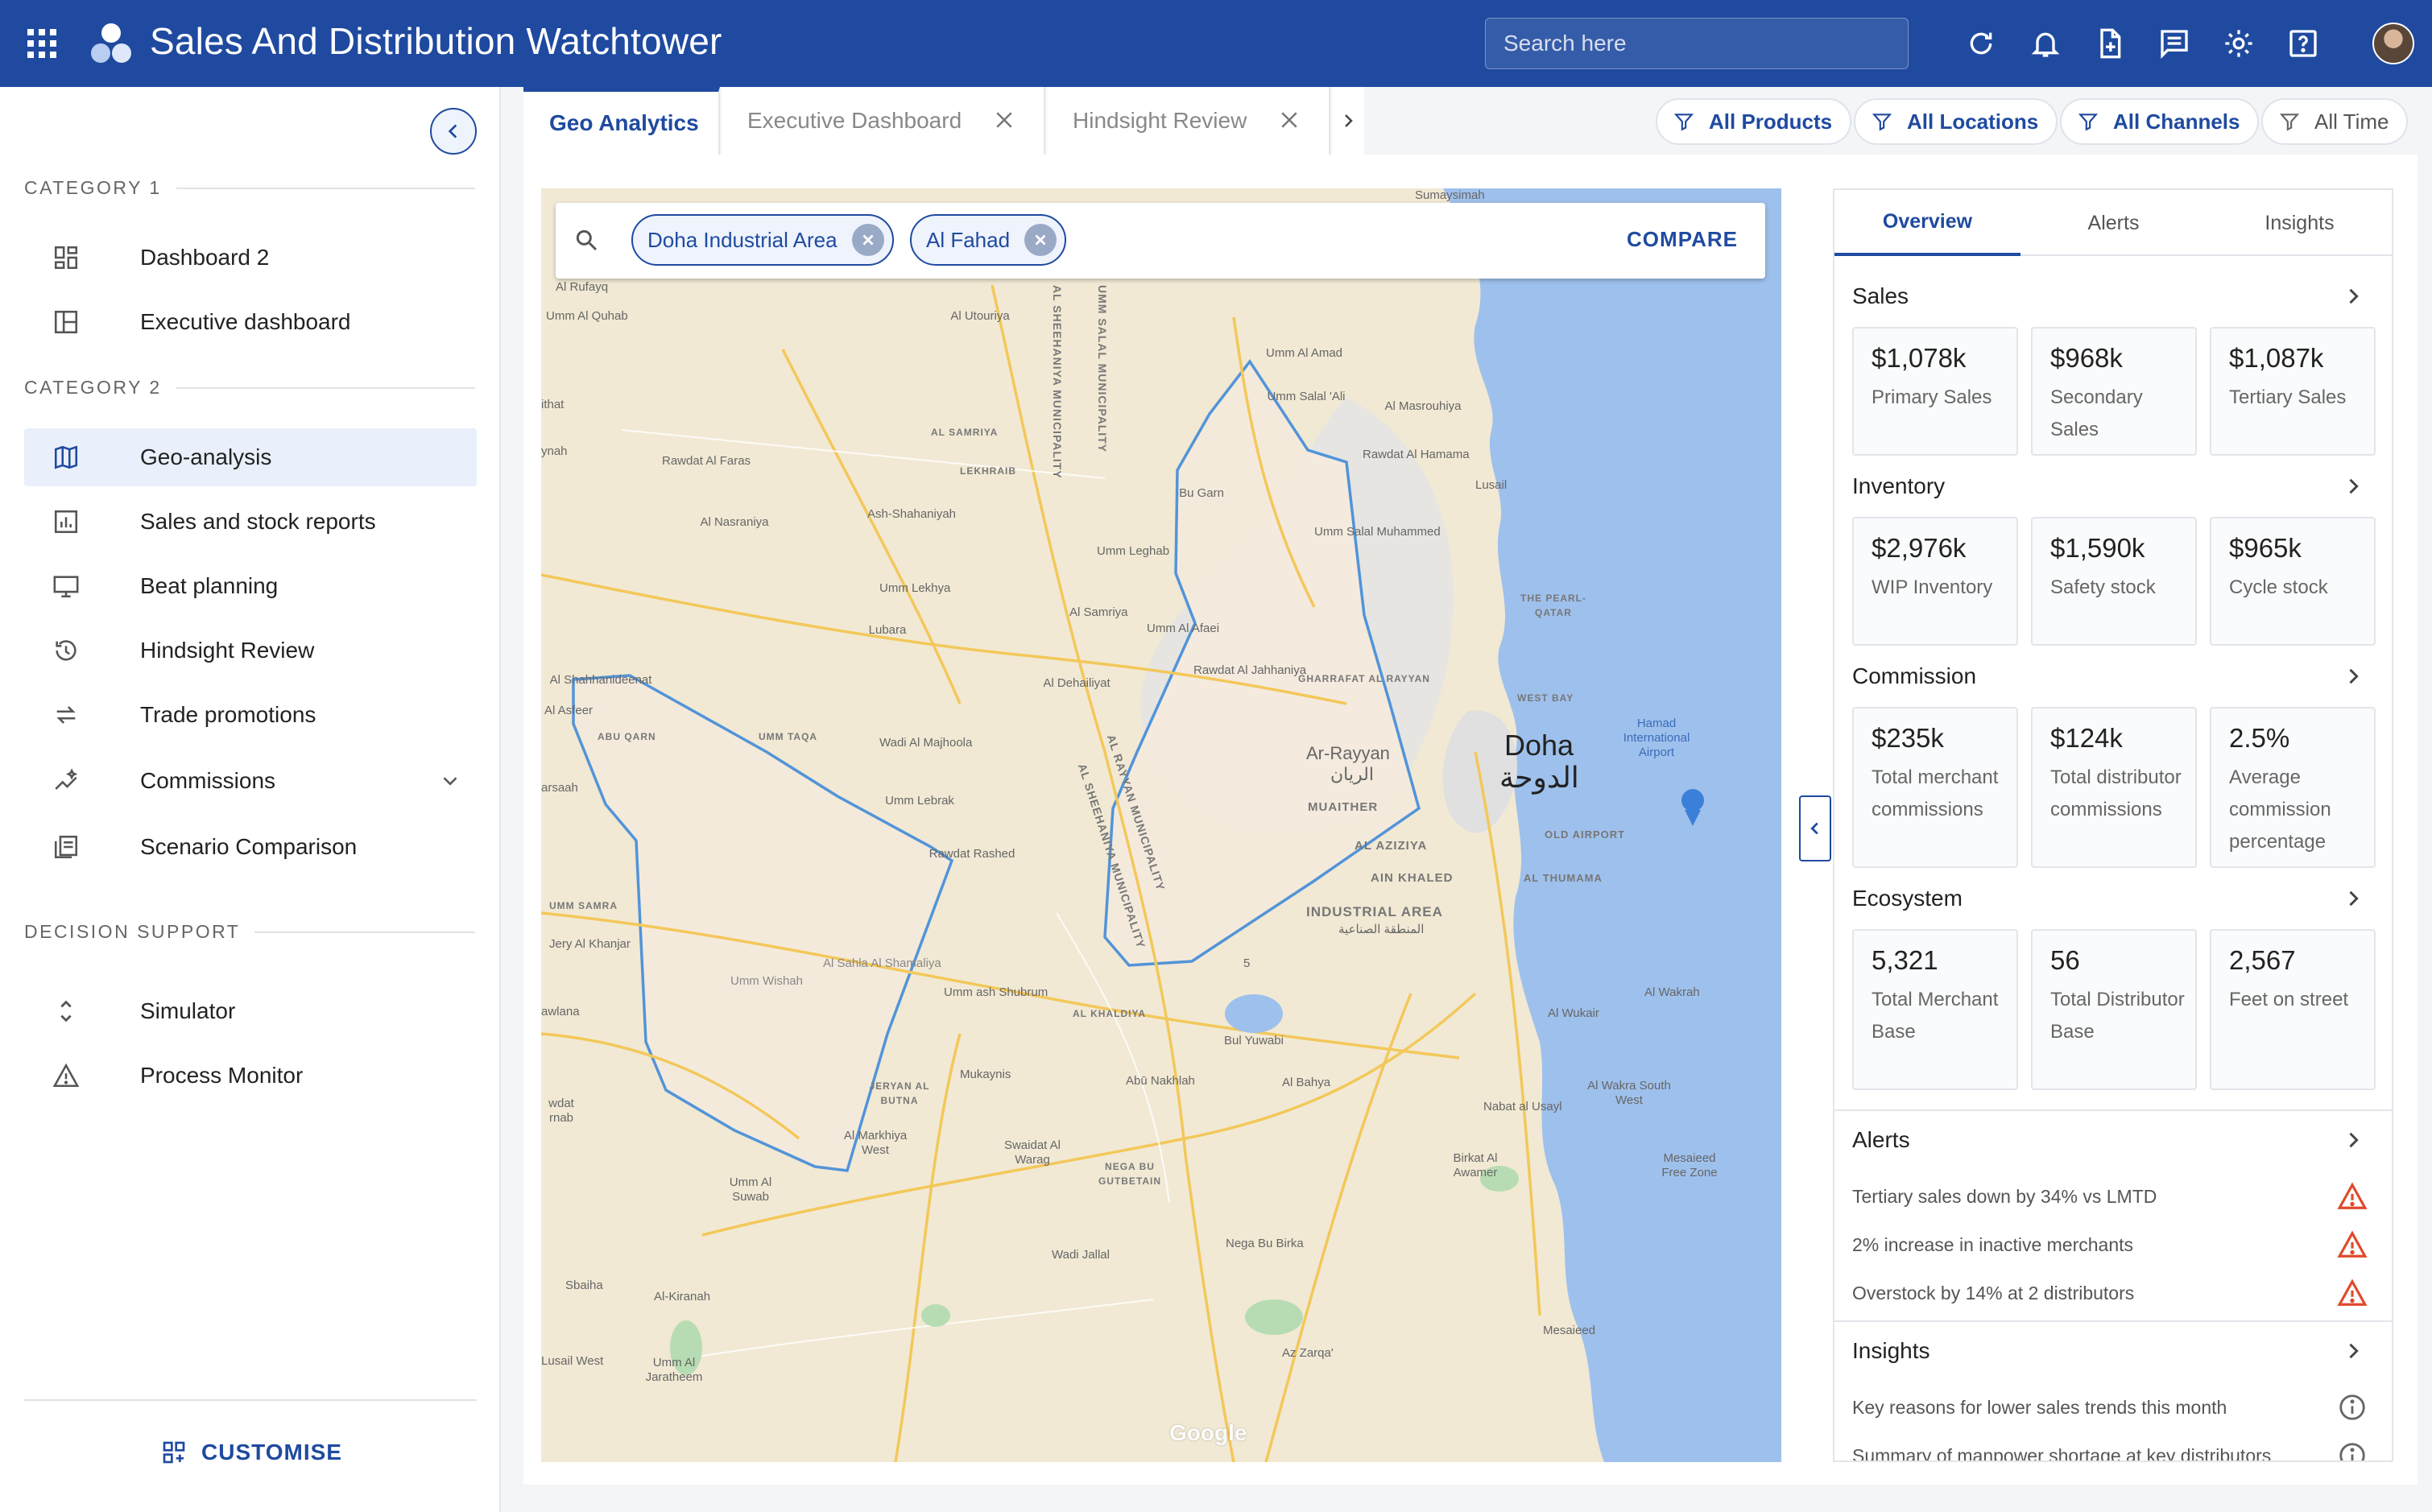 This screenshot has height=1512, width=2432. Describe the element at coordinates (2289, 122) in the screenshot. I see `filter-icon` at that location.